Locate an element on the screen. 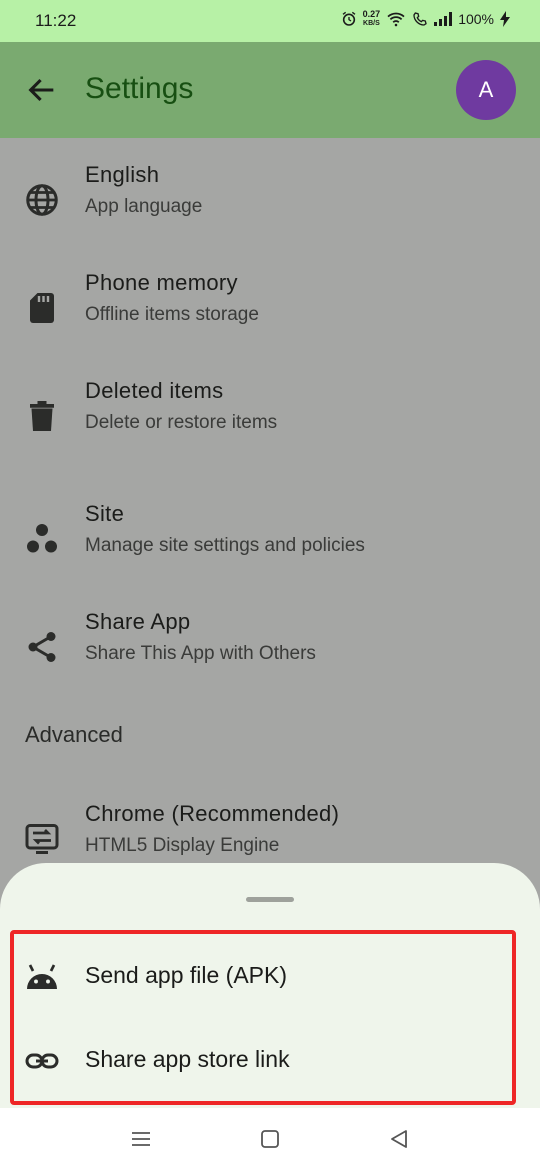  setting-subtitle: Offline items storage is located at coordinates (172, 314).